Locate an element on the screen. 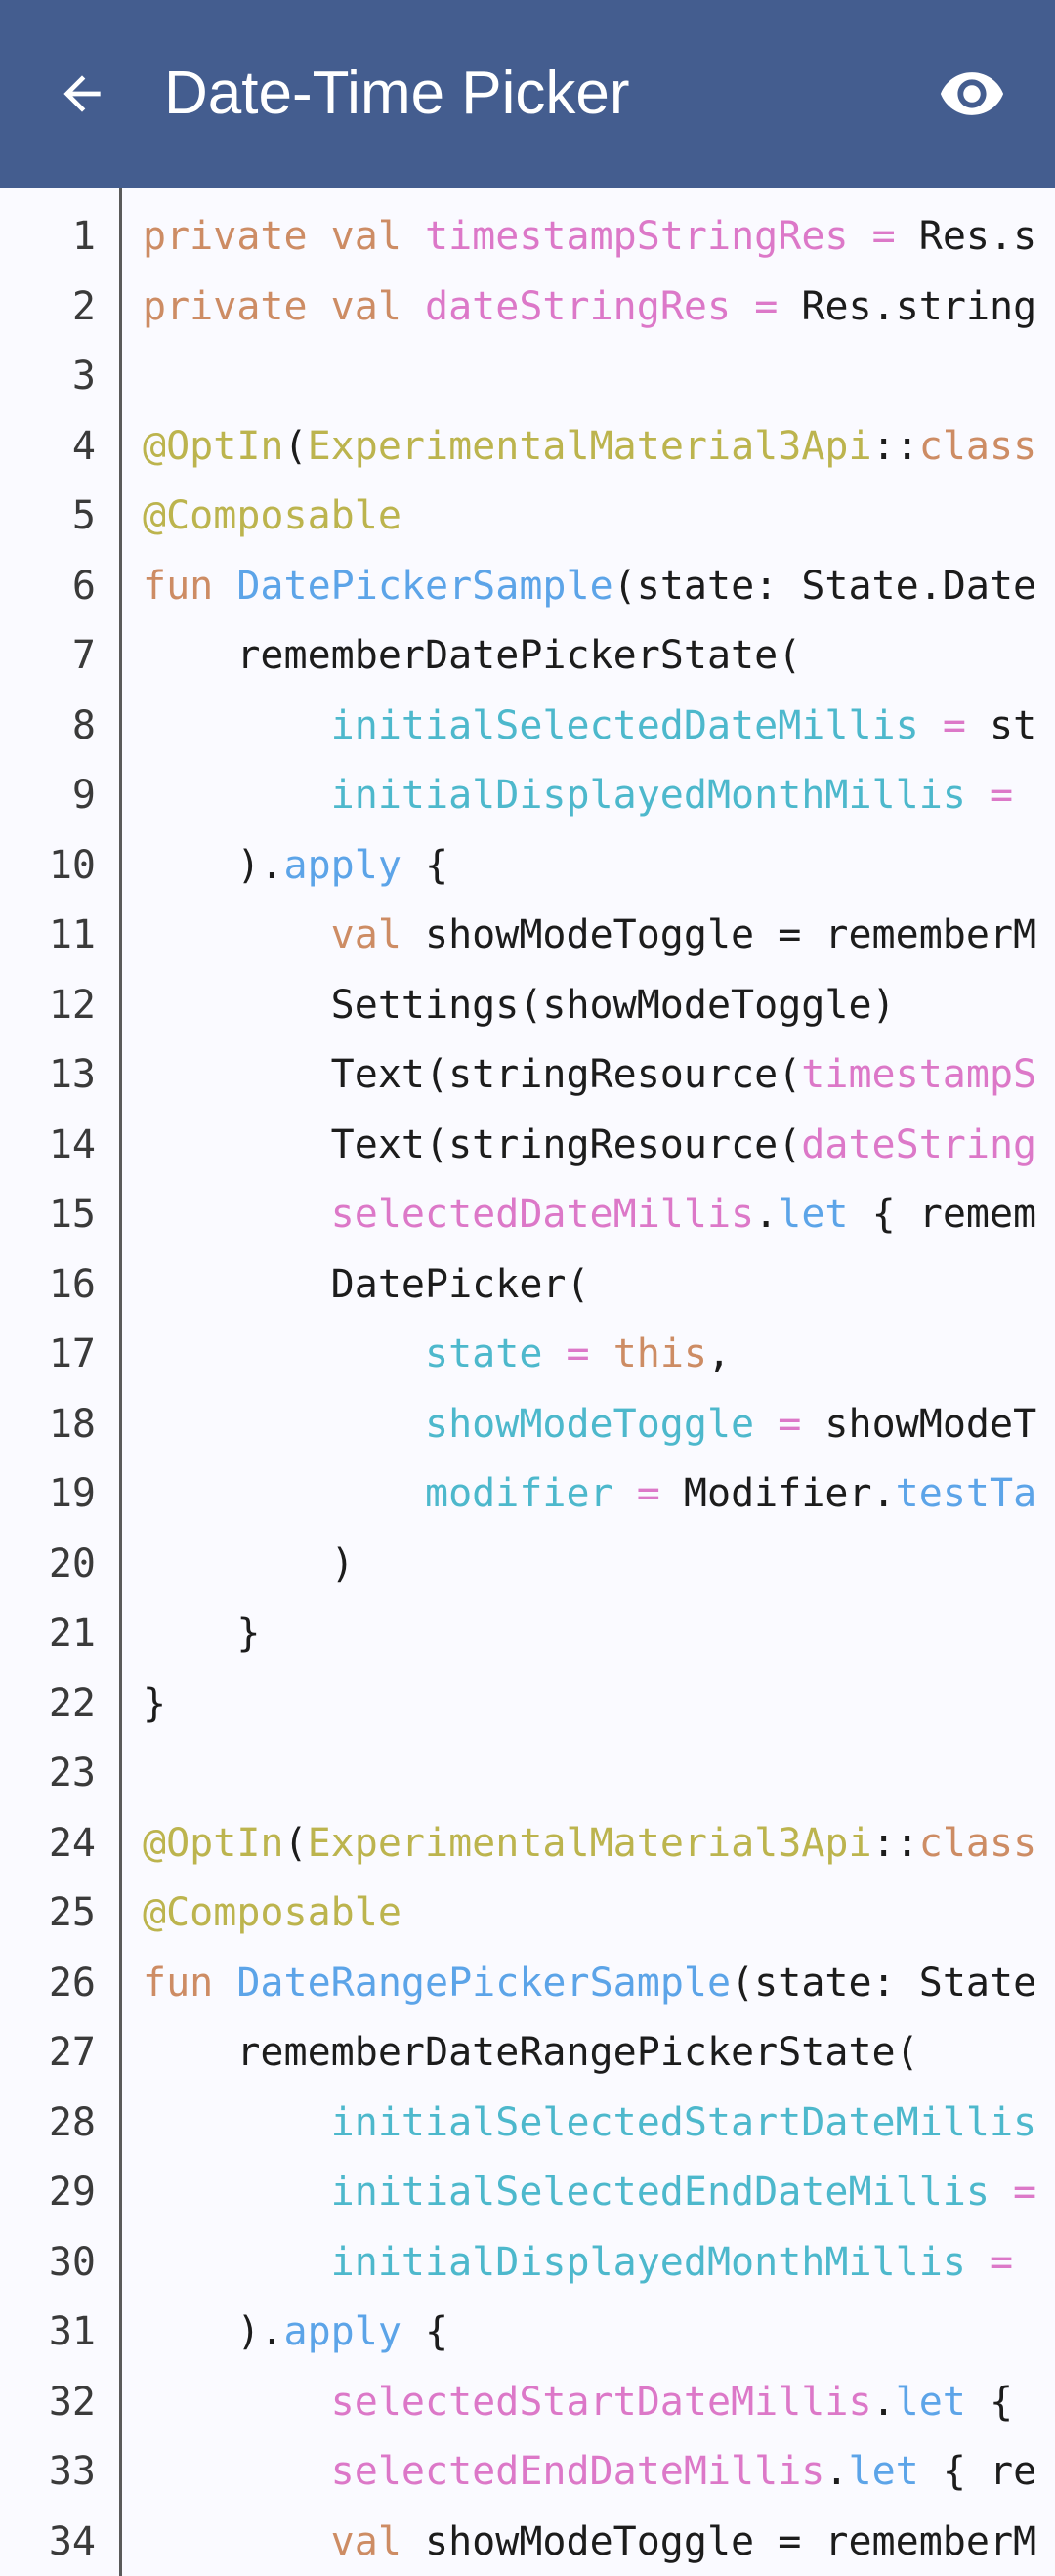 This screenshot has height=2576, width=1055. code-line: 4 @OptIn(ExperimentalMaterial3Api::class is located at coordinates (527, 446).